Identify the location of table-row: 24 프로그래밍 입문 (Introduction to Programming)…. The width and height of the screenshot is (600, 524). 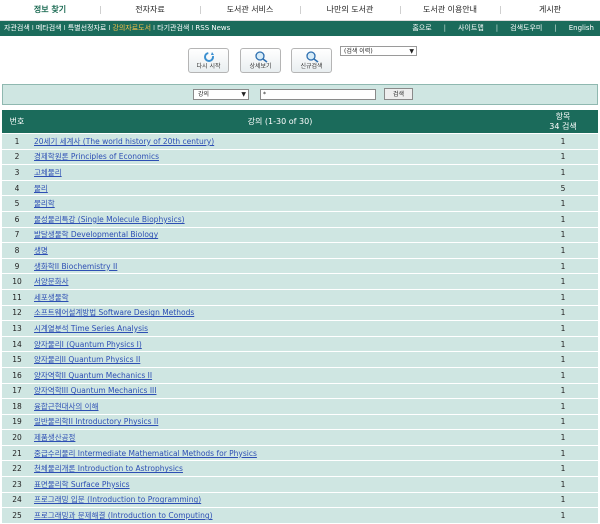
(300, 500).